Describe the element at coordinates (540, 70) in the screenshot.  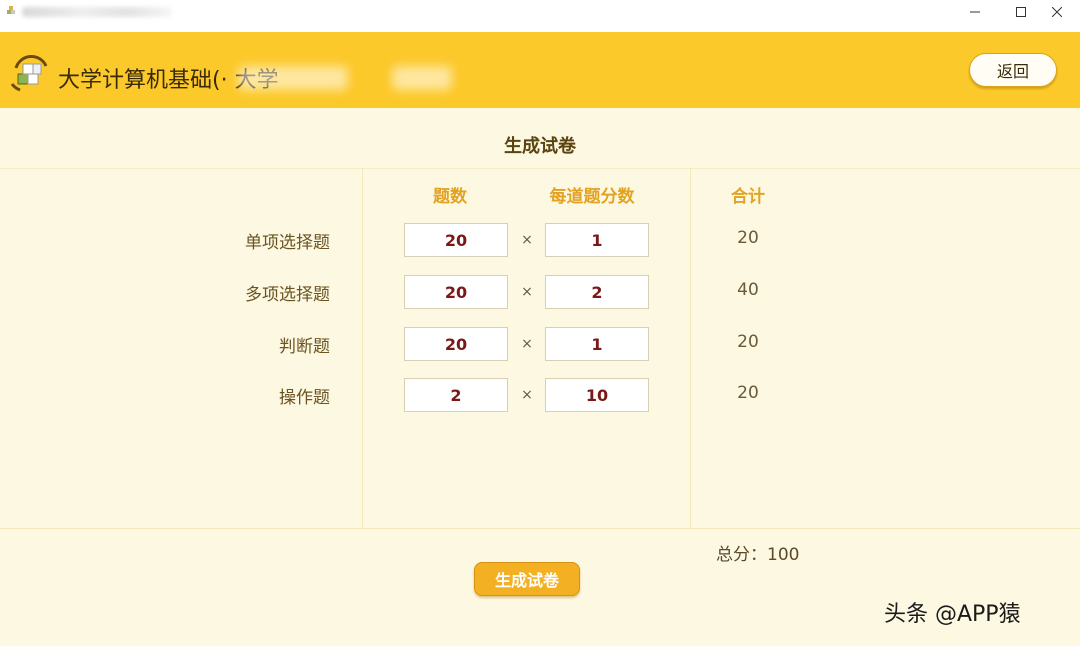
I see `app-header: 大学计算机基础(· 大学 返回` at that location.